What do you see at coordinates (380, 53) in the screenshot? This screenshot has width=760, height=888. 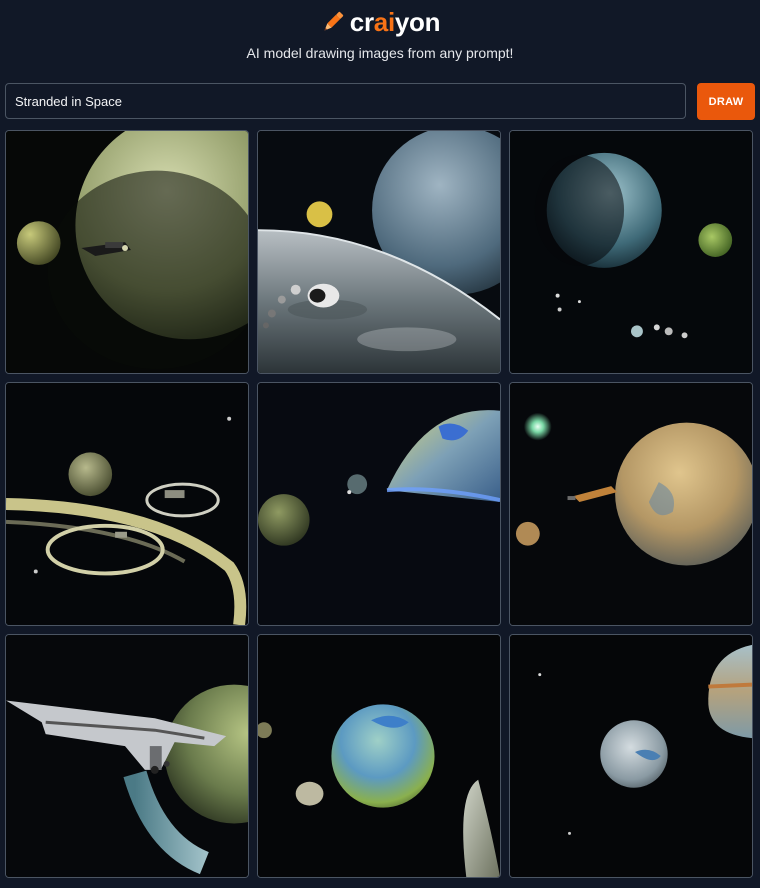 I see `tagline: AI model drawing images from any prompt!` at bounding box center [380, 53].